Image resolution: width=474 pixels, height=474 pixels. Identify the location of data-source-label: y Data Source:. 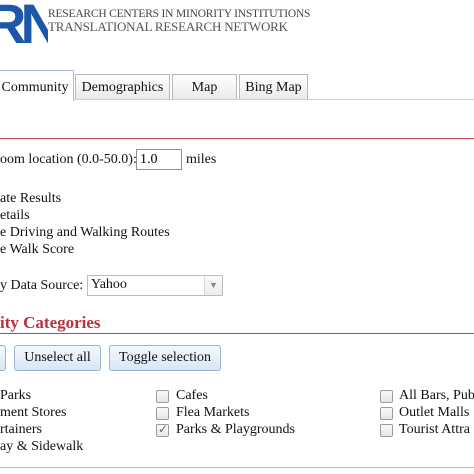
(42, 285).